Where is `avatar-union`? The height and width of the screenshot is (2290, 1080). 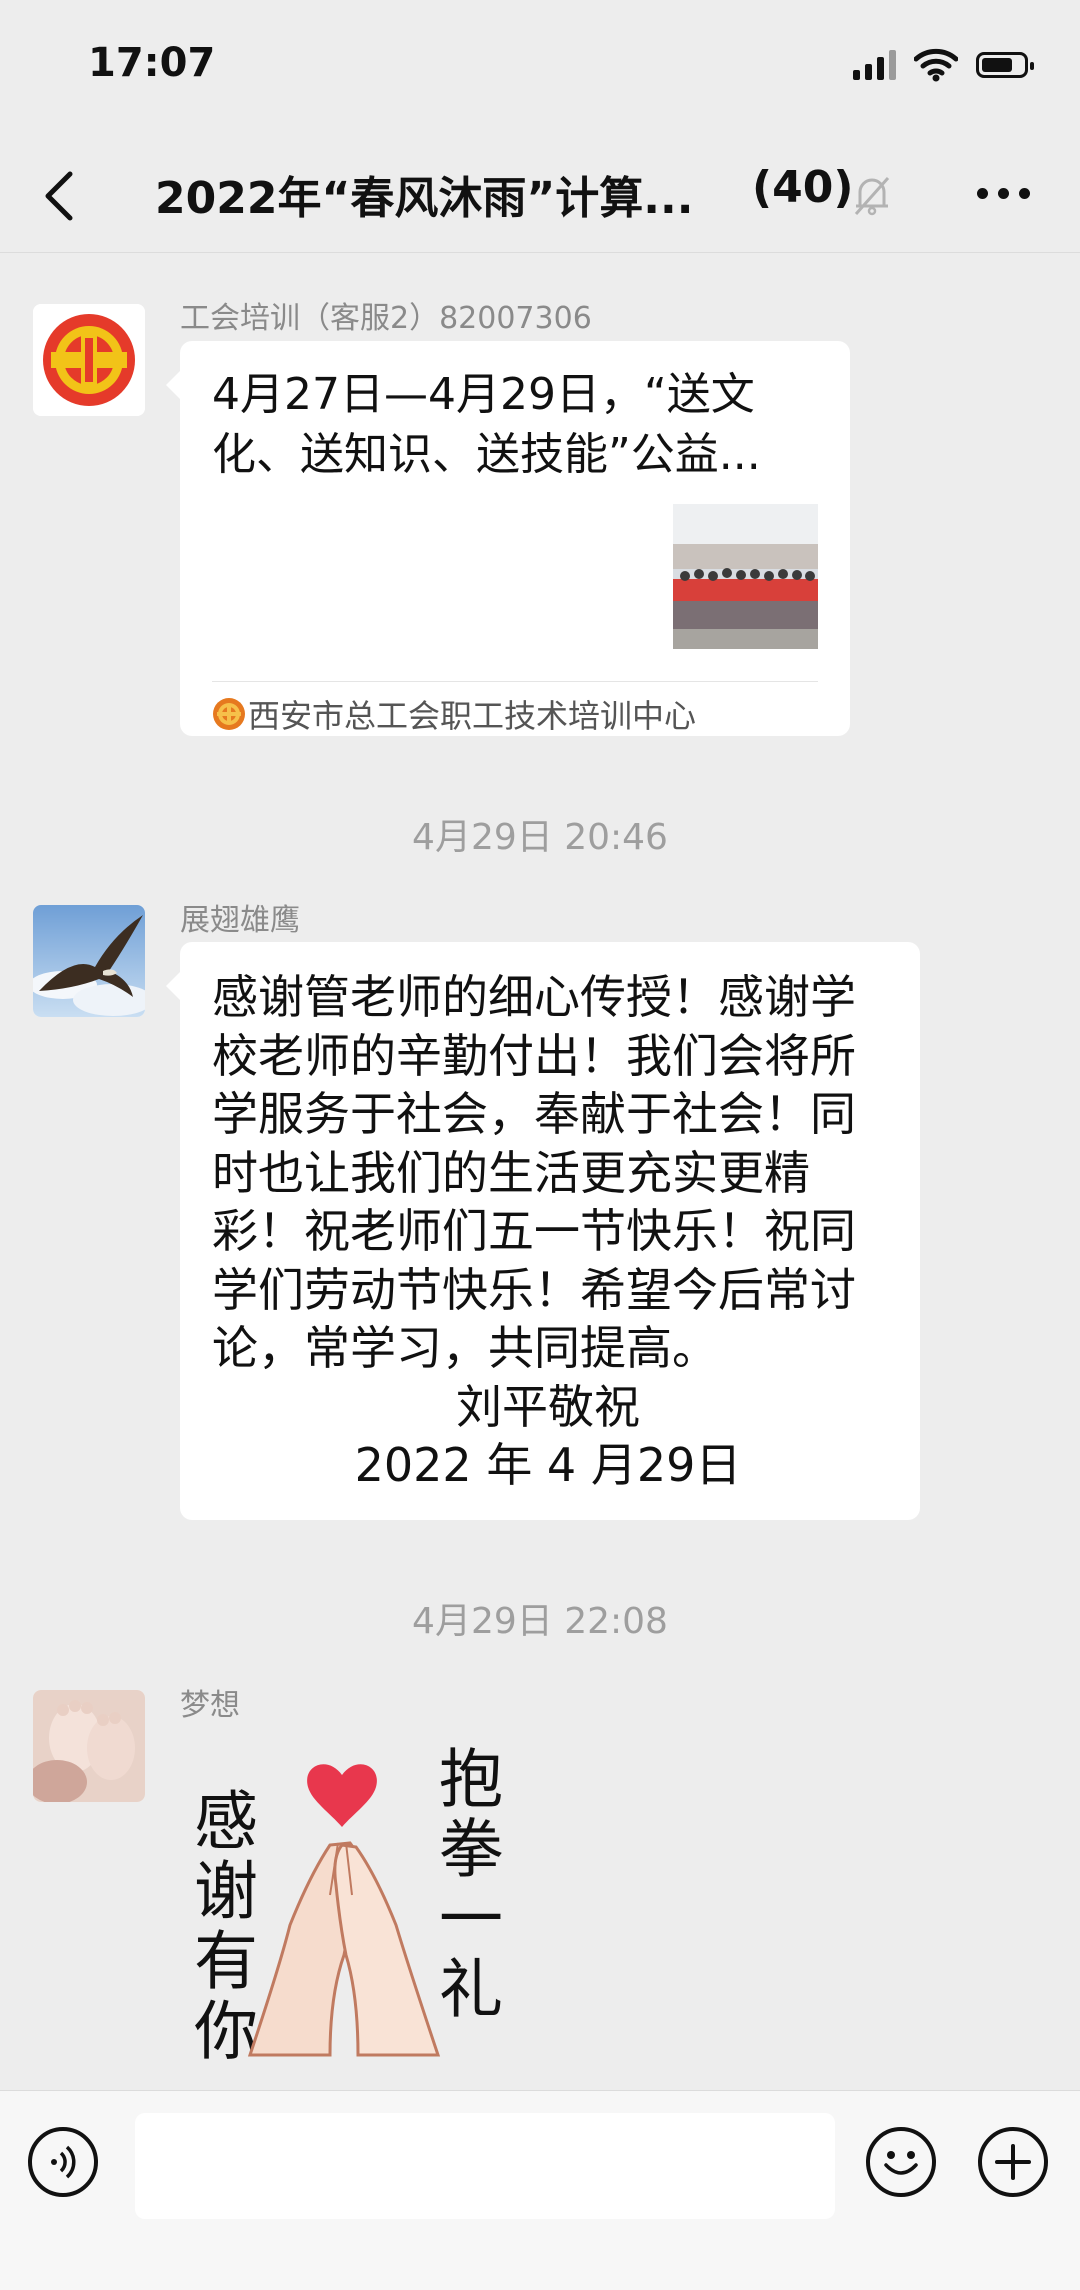
avatar-union is located at coordinates (89, 360).